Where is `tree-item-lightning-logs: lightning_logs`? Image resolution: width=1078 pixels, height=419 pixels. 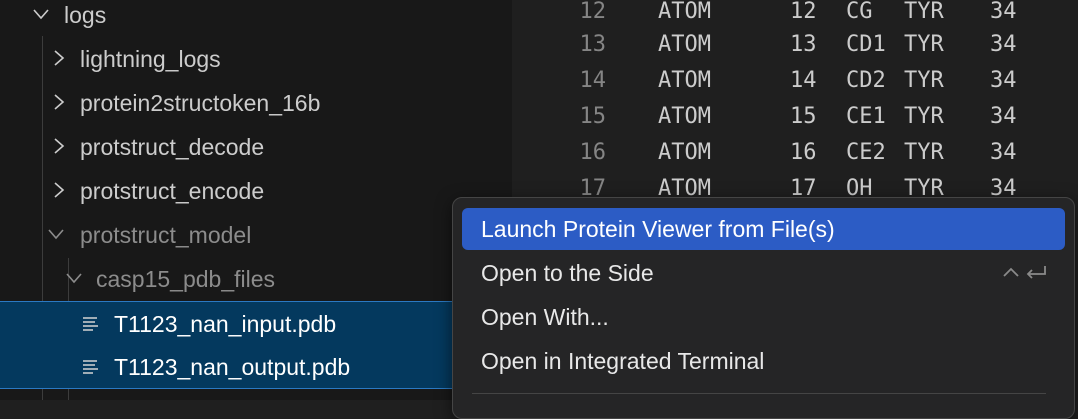 tree-item-lightning-logs: lightning_logs is located at coordinates (256, 59).